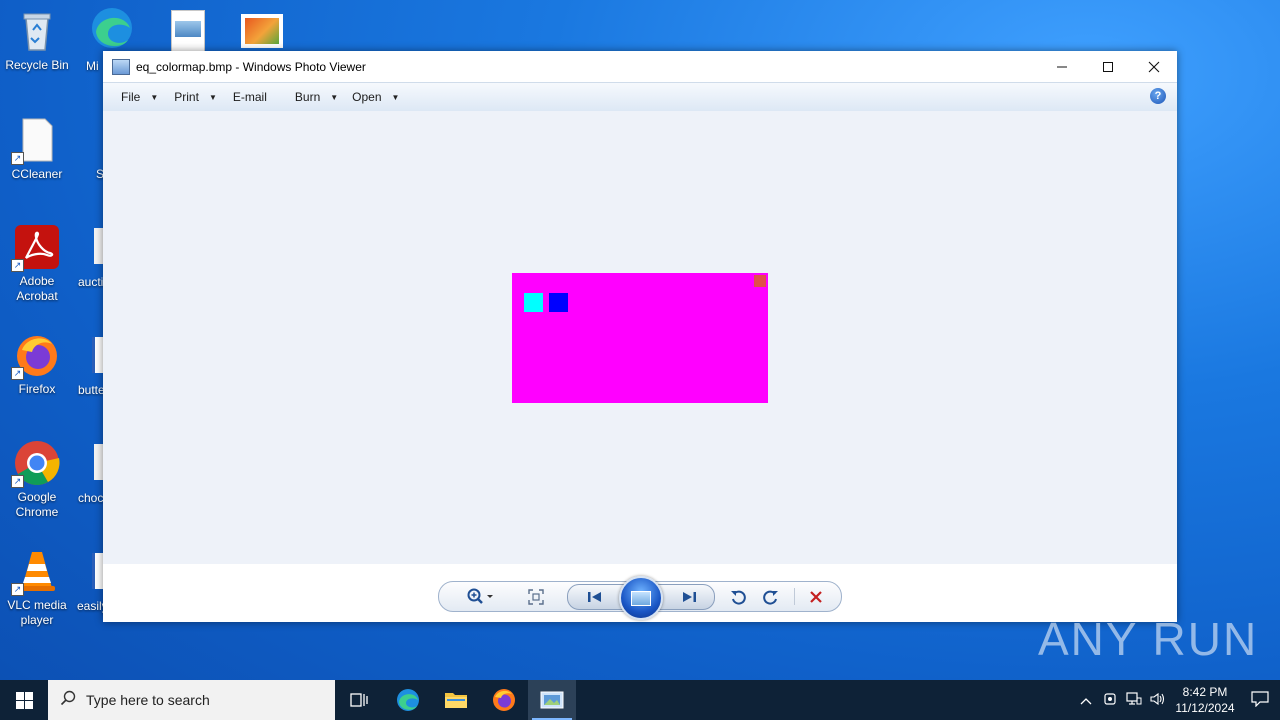 This screenshot has width=1280, height=720. I want to click on taskbar-clock: 8:42 PM 11/12/2024, so click(1205, 700).